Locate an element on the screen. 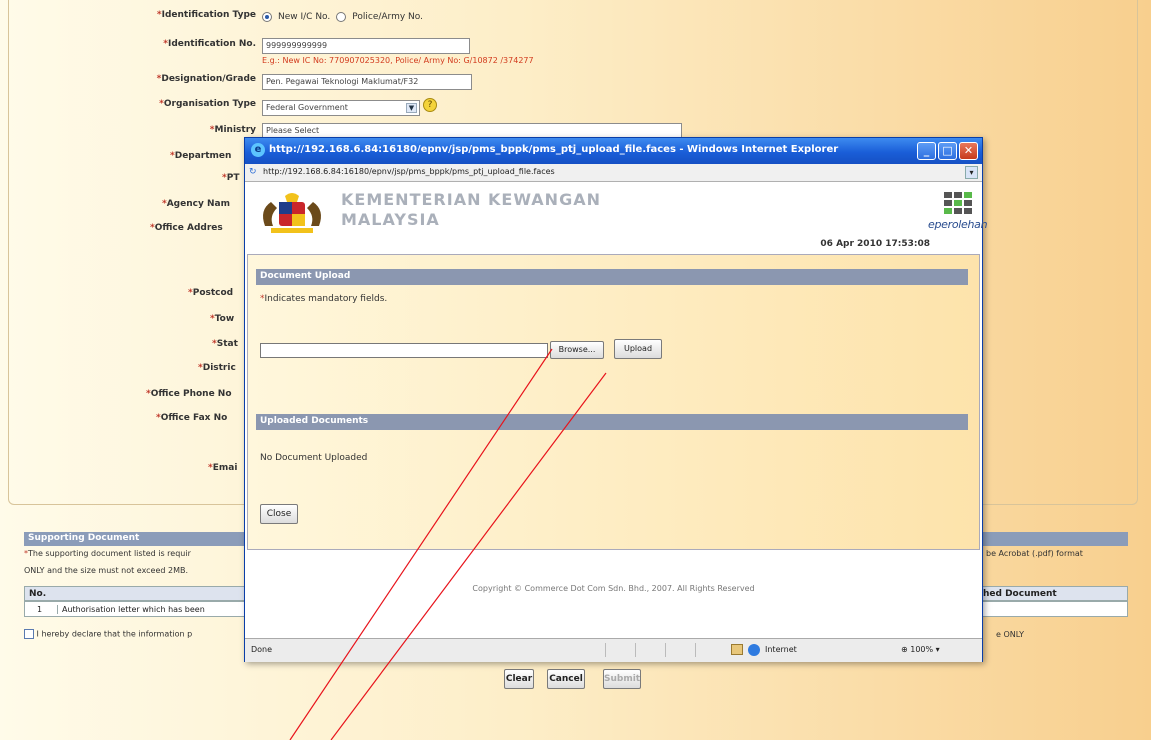 Image resolution: width=1151 pixels, height=740 pixels. row-no: 1 is located at coordinates (40, 609).